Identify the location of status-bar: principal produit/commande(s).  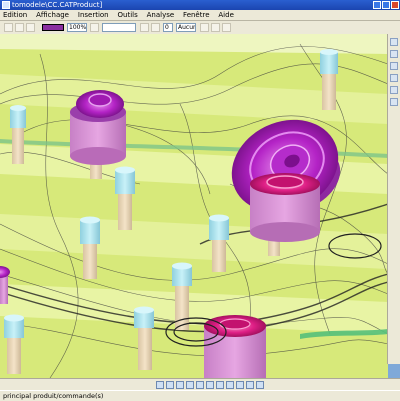
(200, 395).